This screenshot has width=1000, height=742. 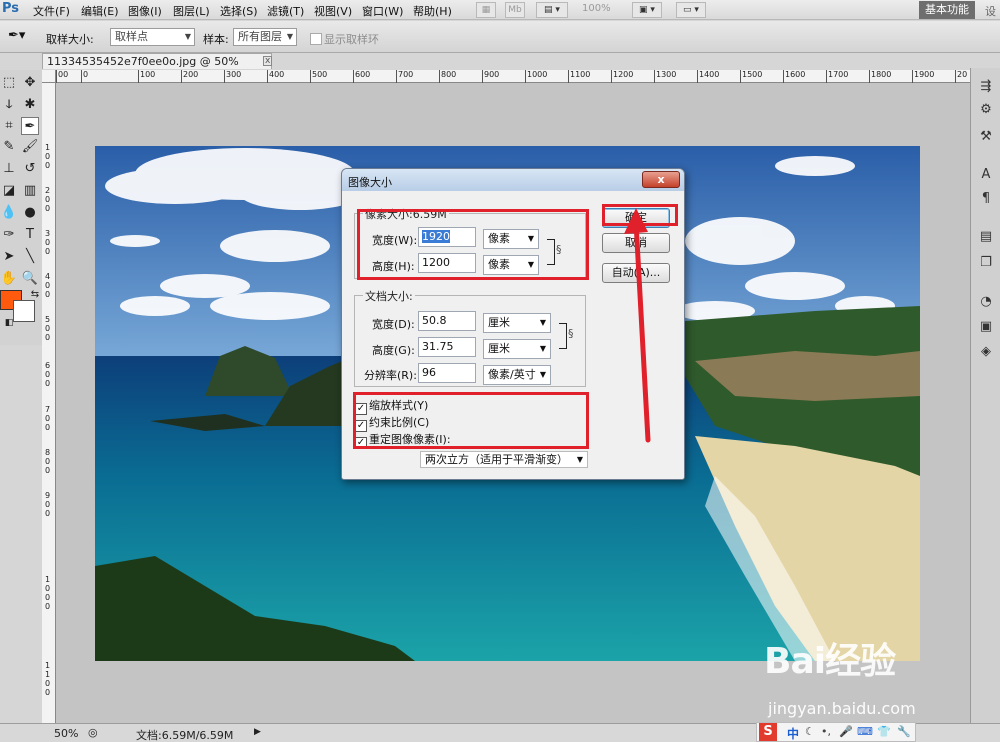 I want to click on highlight-pixel-dimensions, so click(x=473, y=244).